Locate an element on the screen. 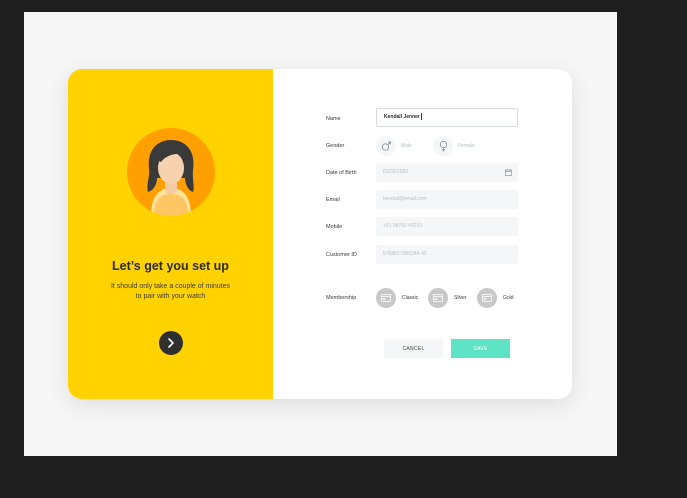 This screenshot has height=498, width=687. next-button is located at coordinates (171, 343).